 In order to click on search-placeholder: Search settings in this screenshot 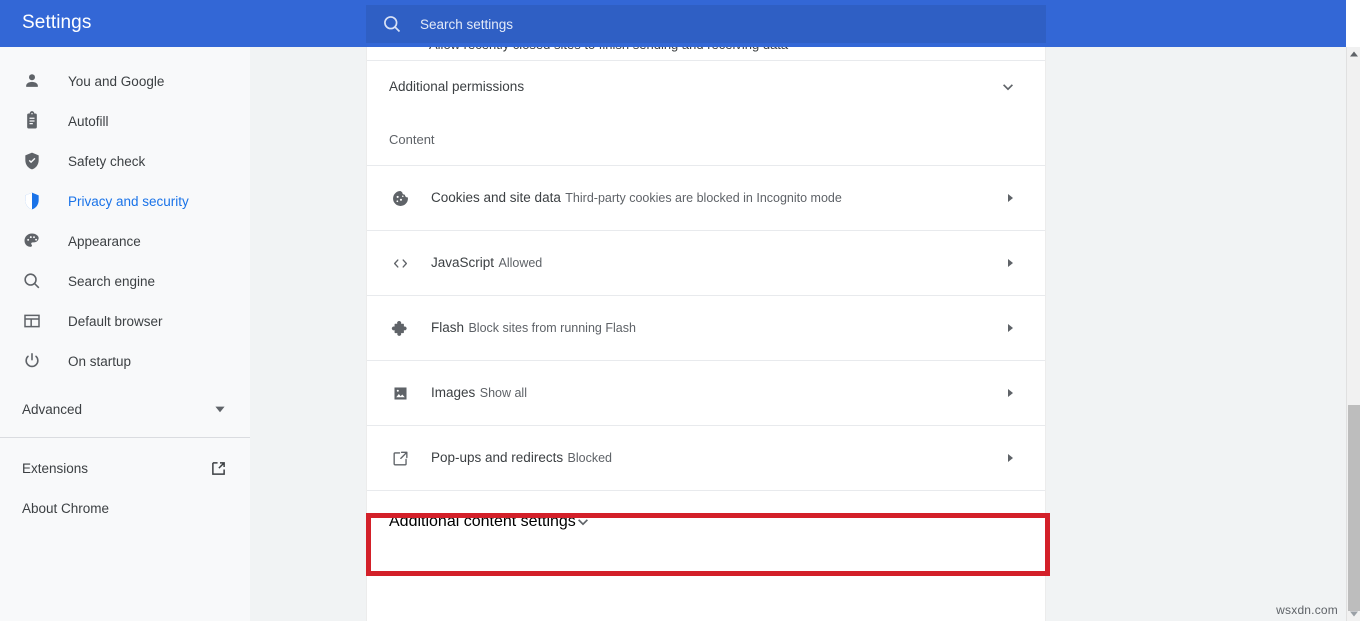, I will do `click(467, 24)`.